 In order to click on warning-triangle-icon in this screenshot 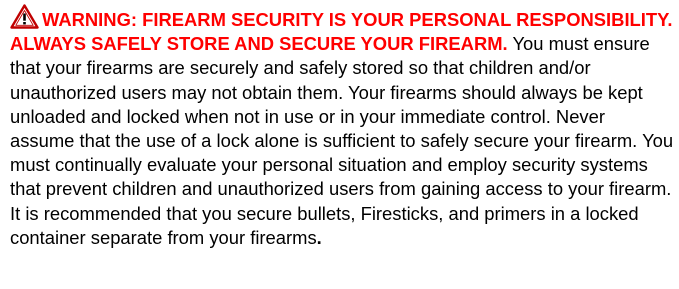, I will do `click(24, 16)`.